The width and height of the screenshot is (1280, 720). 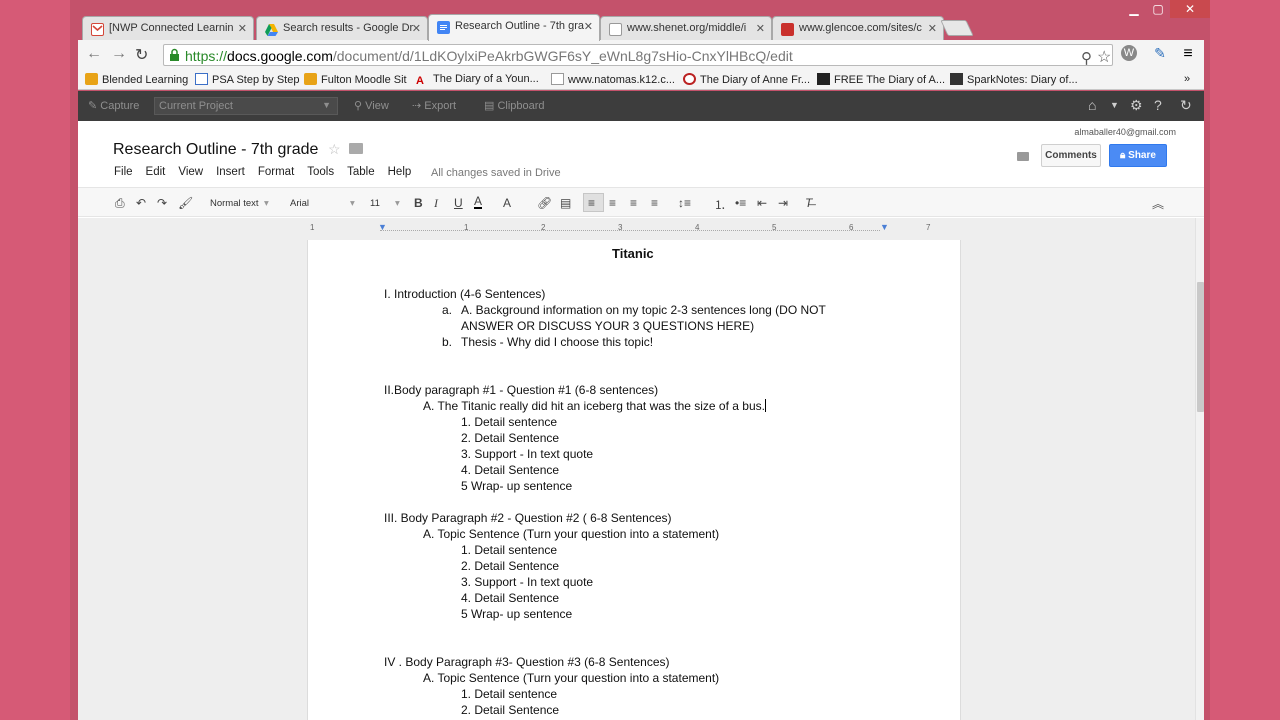 I want to click on user-email: almaballer40@gmail.com, so click(x=1125, y=132).